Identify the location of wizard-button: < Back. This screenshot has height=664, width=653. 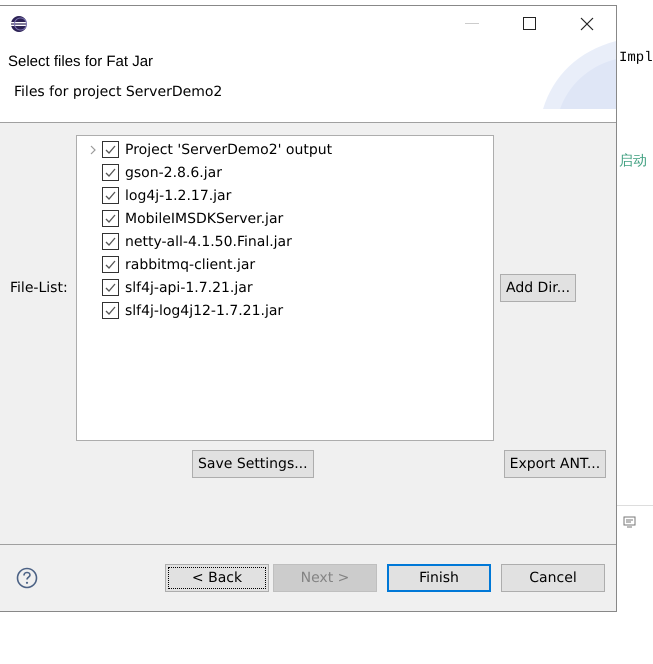
(217, 578).